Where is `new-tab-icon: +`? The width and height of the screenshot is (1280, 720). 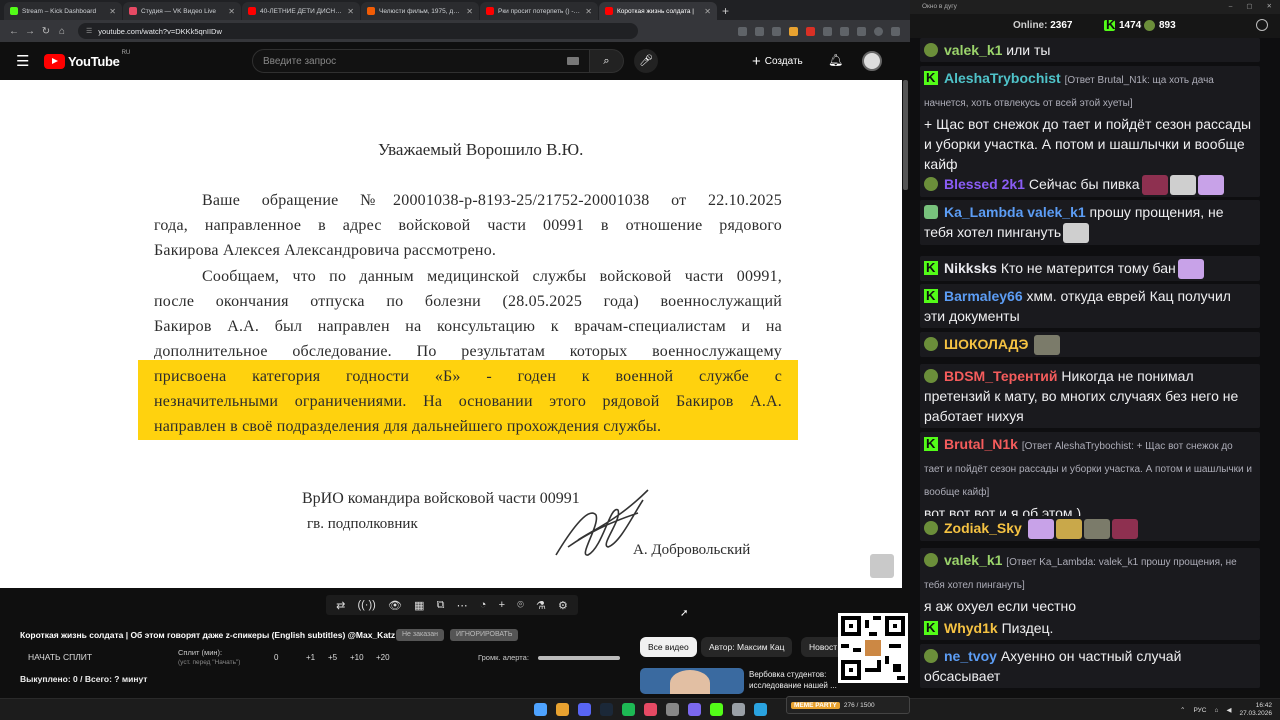 new-tab-icon: + is located at coordinates (725, 11).